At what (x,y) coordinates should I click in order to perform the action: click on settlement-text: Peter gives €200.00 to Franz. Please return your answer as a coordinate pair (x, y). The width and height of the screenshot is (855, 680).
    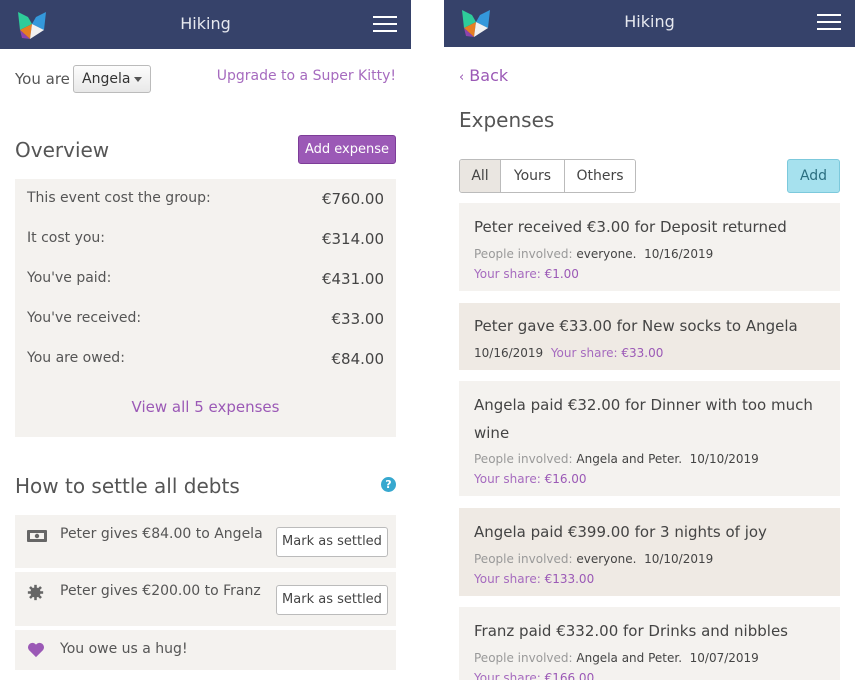
    Looking at the image, I should click on (160, 591).